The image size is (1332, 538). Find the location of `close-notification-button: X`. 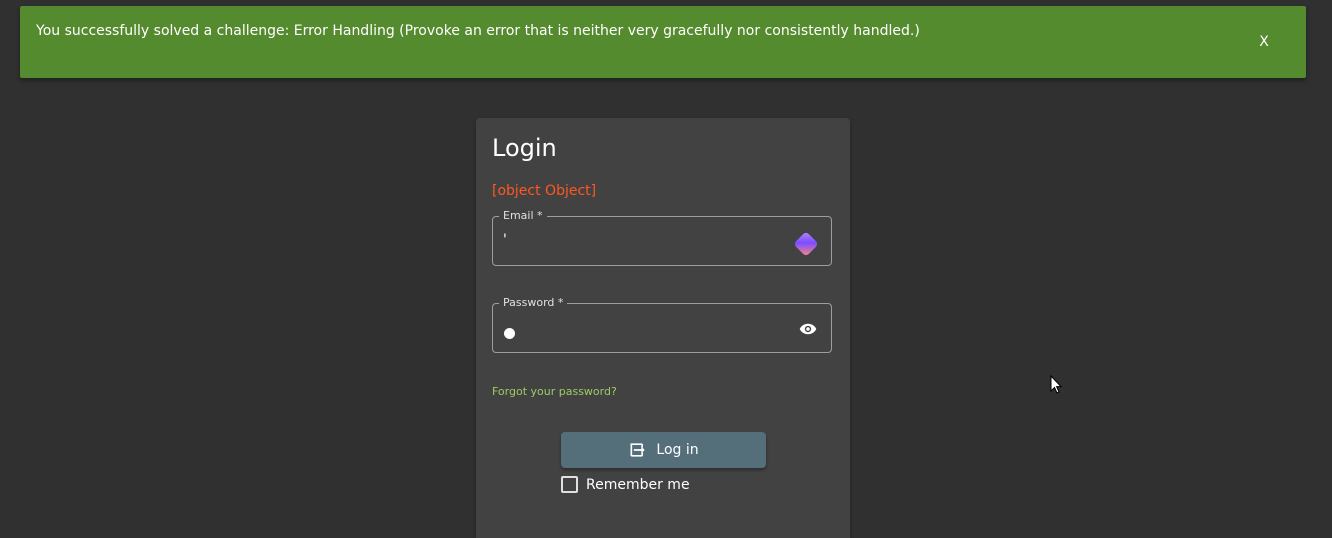

close-notification-button: X is located at coordinates (1264, 42).